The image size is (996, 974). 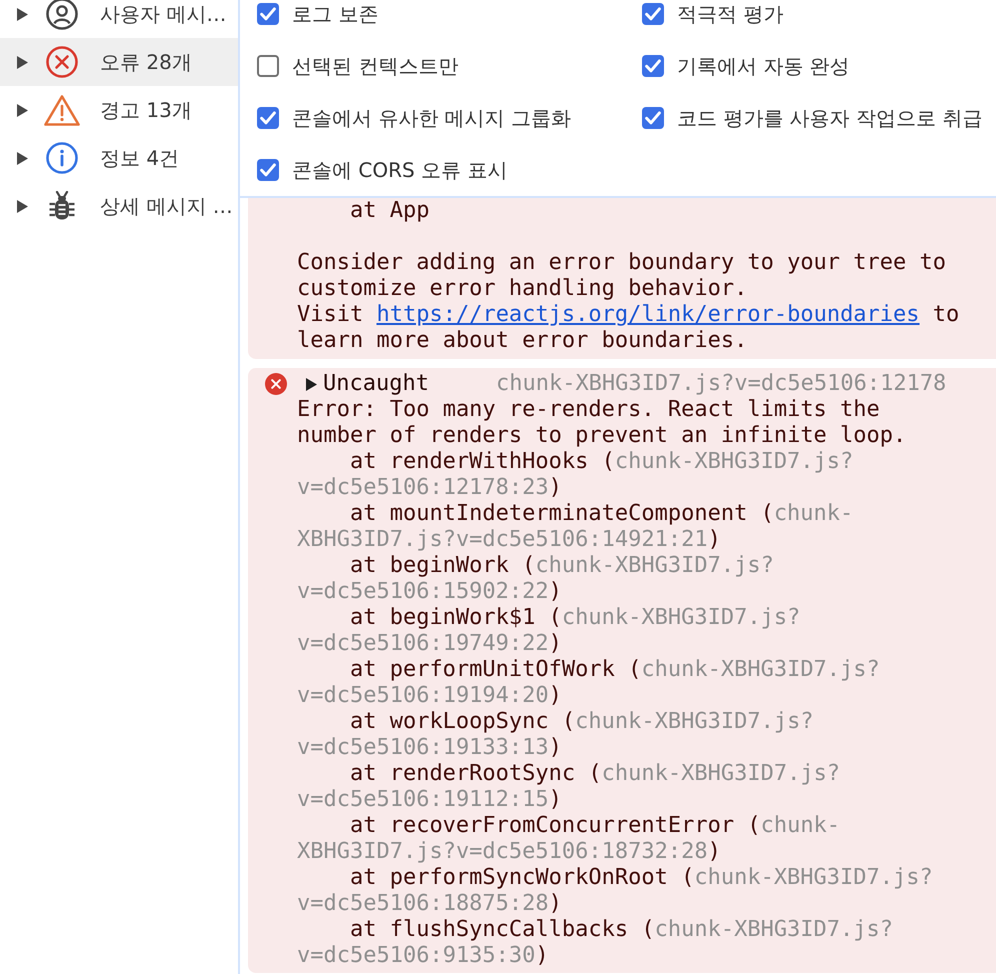 What do you see at coordinates (416, 955) in the screenshot?
I see `source-link: v=dc5e5106:9135:30` at bounding box center [416, 955].